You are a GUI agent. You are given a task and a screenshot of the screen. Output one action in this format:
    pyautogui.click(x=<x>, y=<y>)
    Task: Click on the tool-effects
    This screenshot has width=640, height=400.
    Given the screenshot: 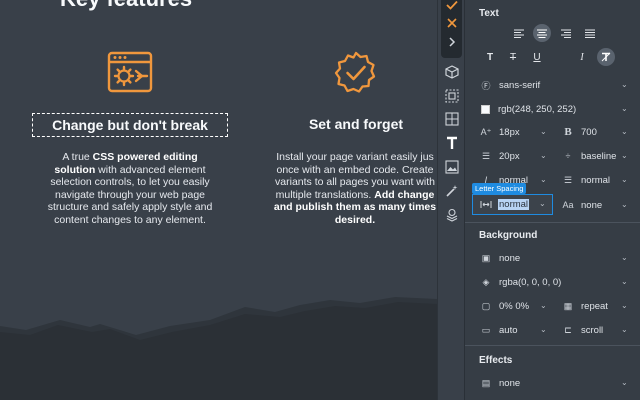 What is the action you would take?
    pyautogui.click(x=451, y=191)
    